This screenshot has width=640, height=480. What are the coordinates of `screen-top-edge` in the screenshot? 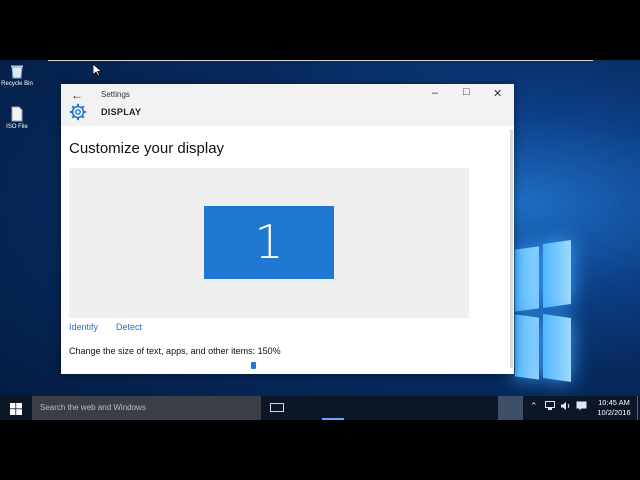 It's located at (320, 60).